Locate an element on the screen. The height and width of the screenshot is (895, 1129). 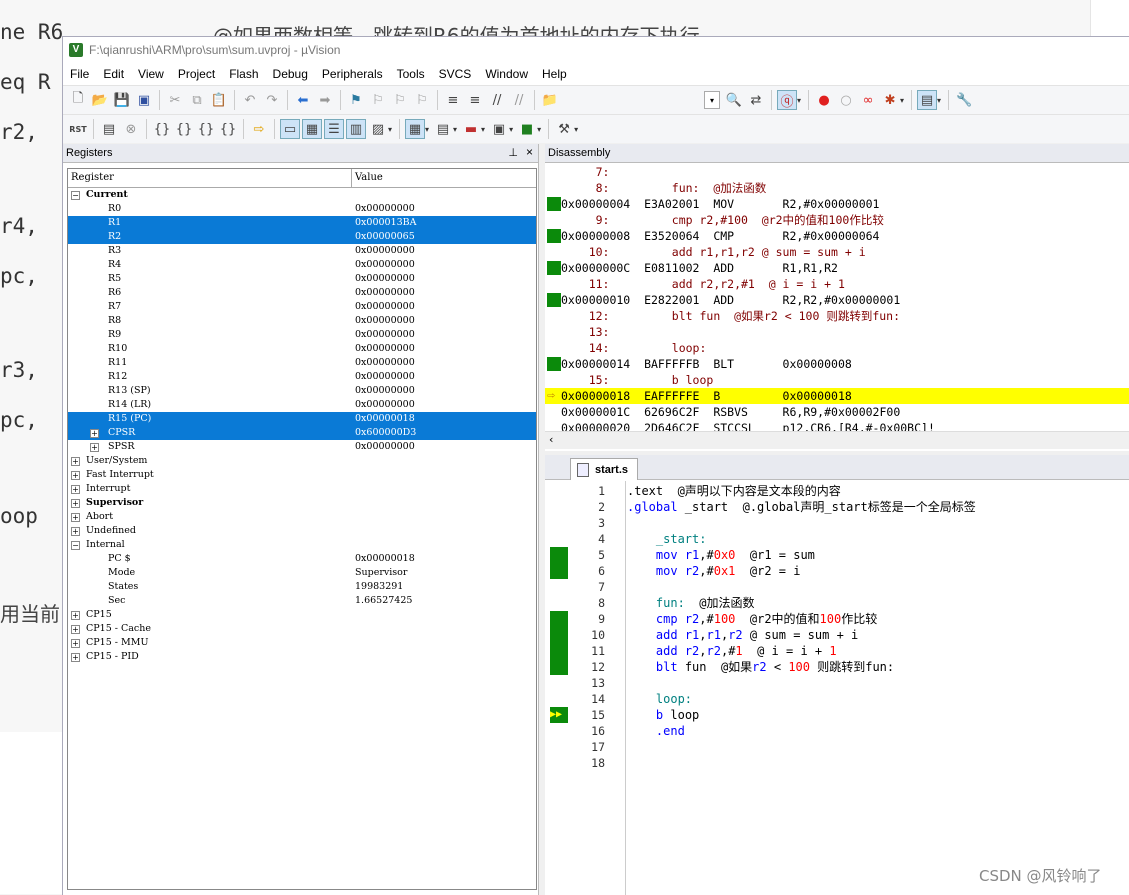
new-file-icon: 🗋 is located at coordinates (78, 100).